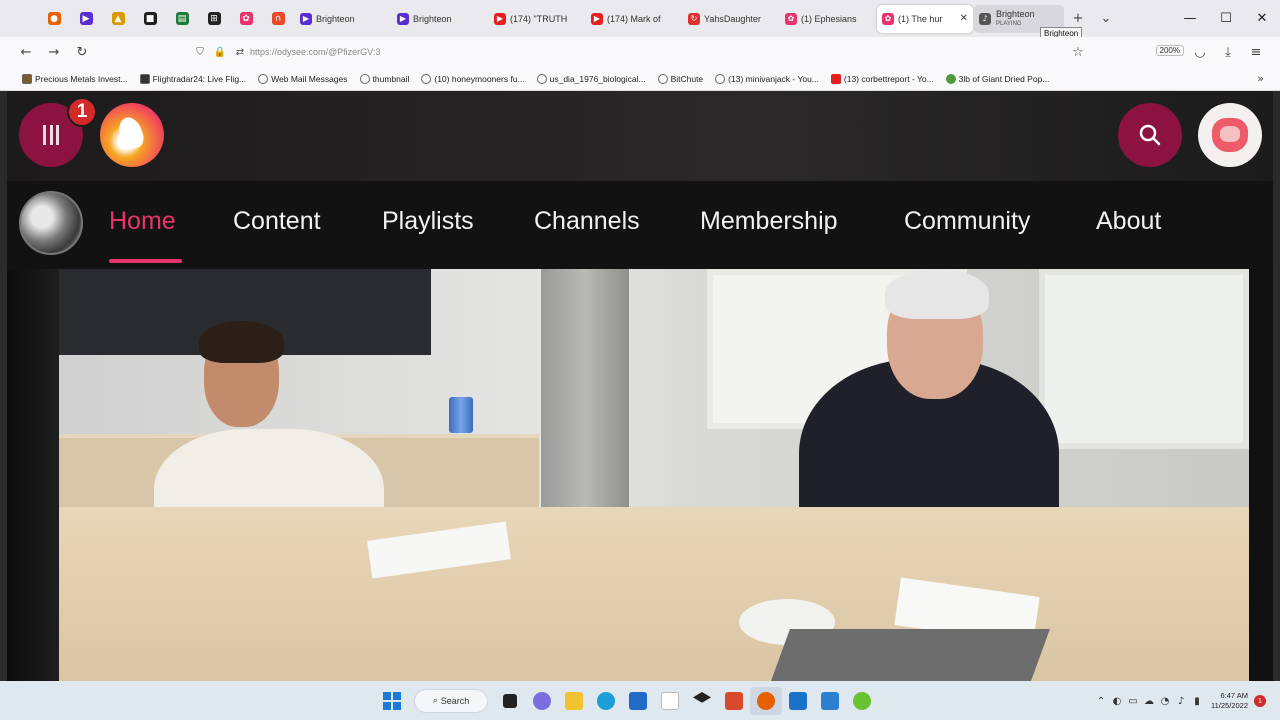 Image resolution: width=1280 pixels, height=720 pixels. I want to click on pinned-tab-app: ■, so click(150, 19).